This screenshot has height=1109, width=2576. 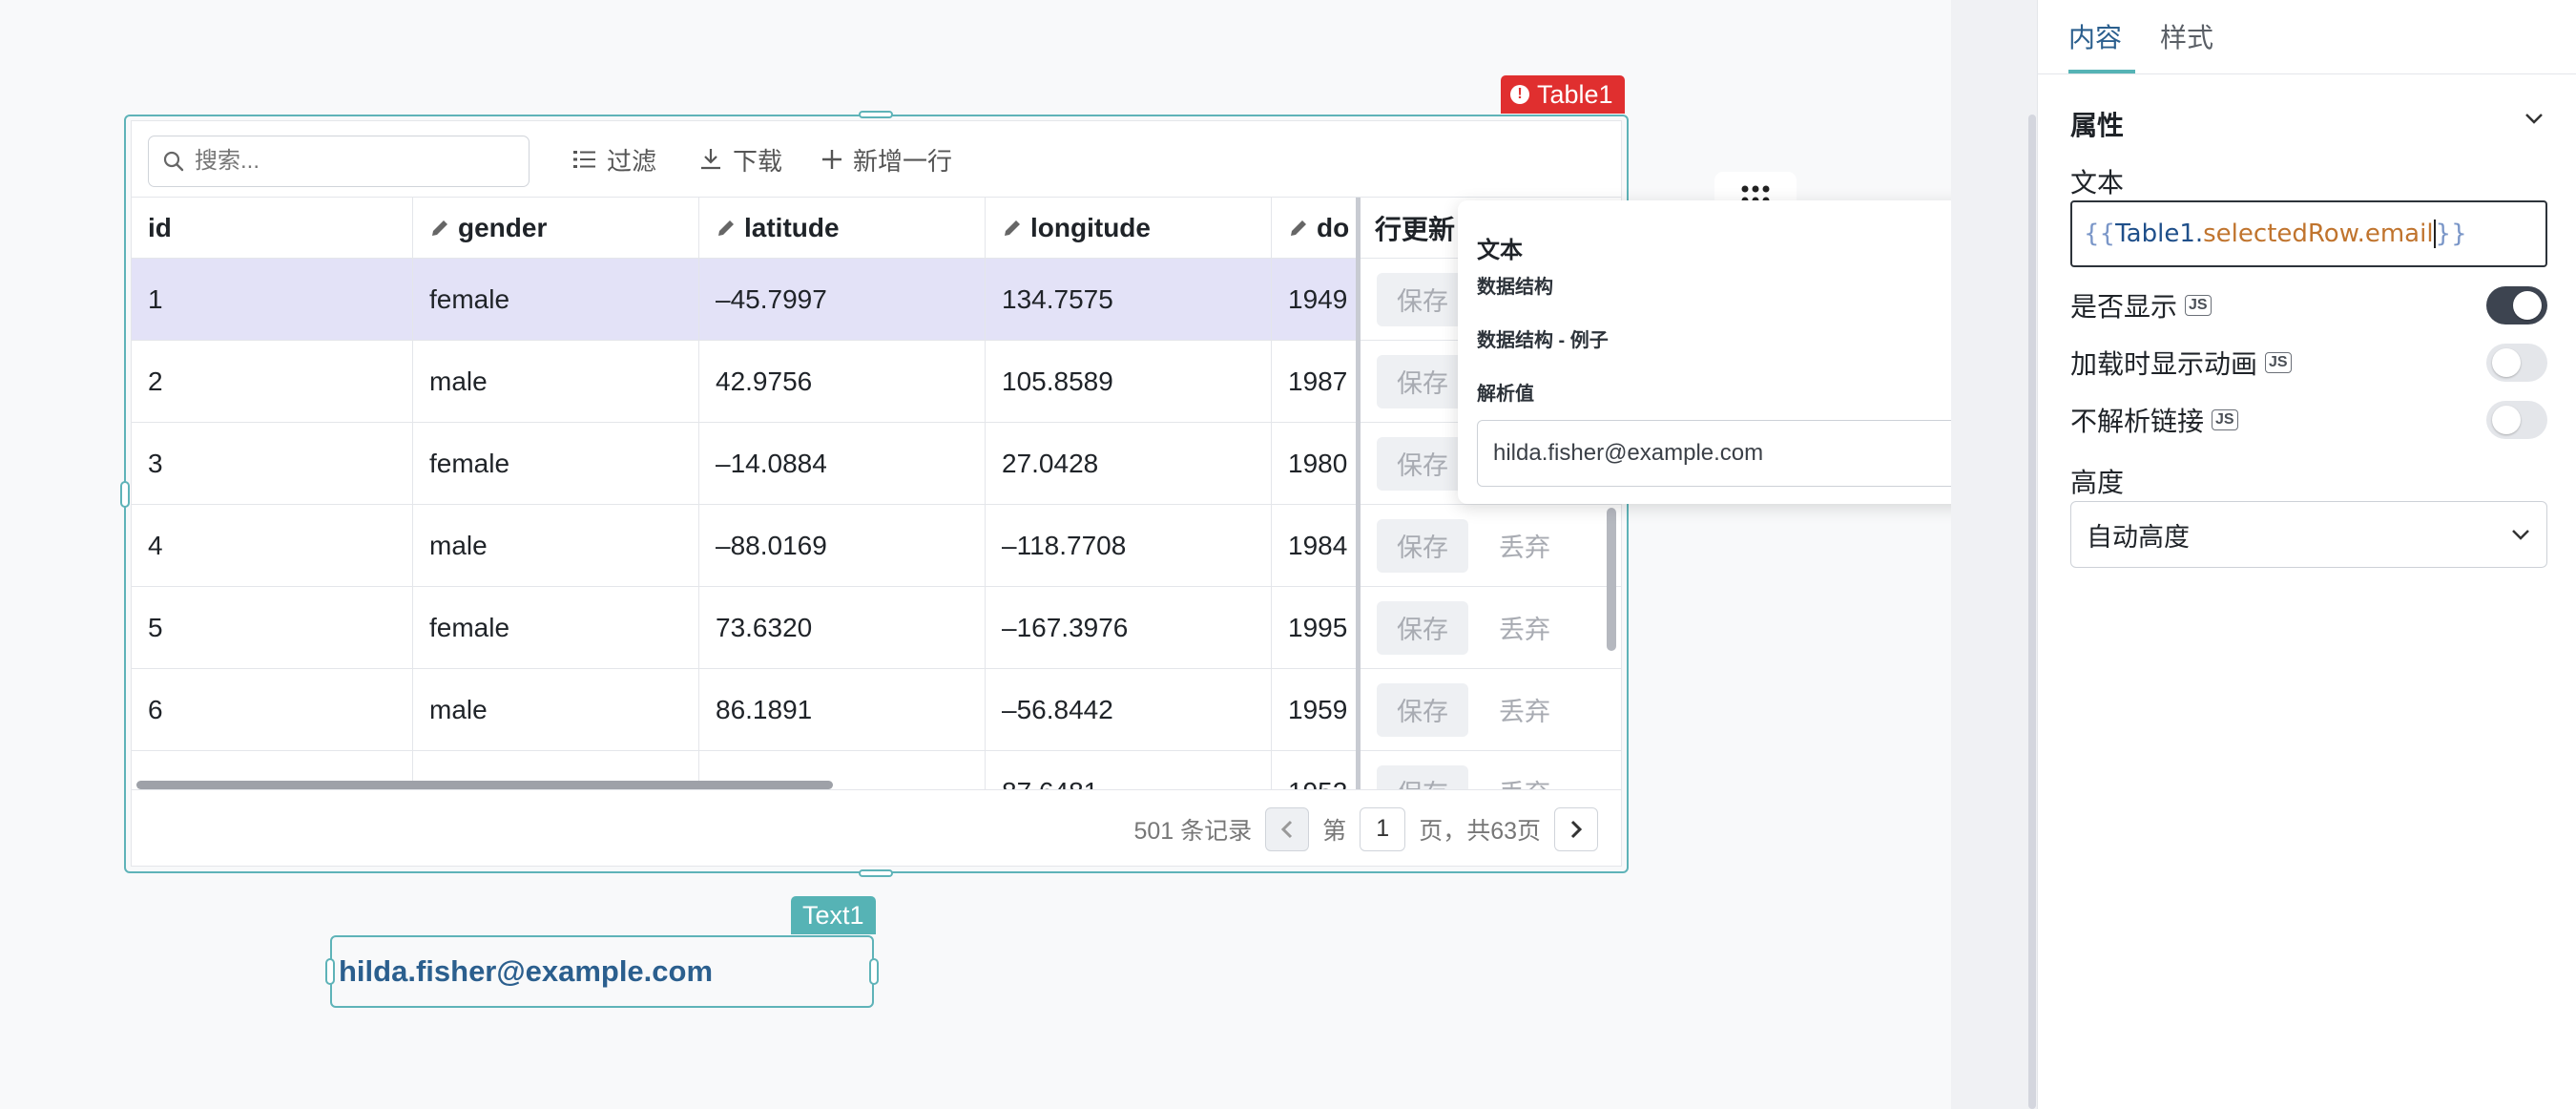 What do you see at coordinates (842, 545) in the screenshot?
I see `cell-latitude: –88.0169` at bounding box center [842, 545].